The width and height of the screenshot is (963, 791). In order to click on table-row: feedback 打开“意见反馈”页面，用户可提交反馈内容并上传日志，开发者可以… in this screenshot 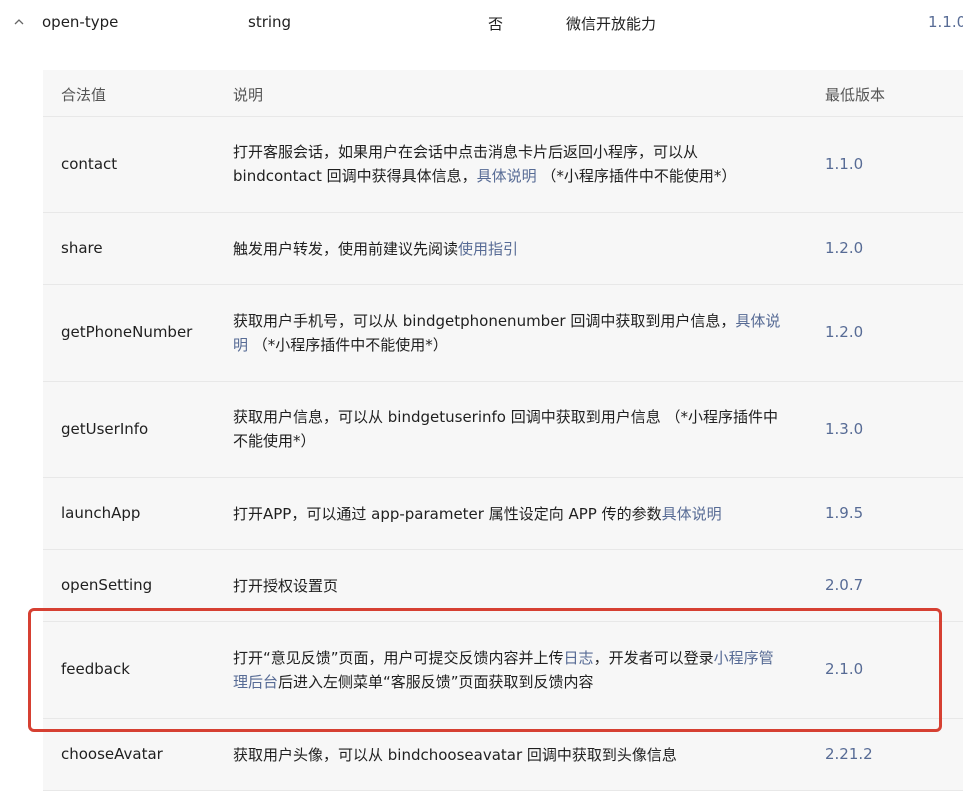, I will do `click(503, 670)`.